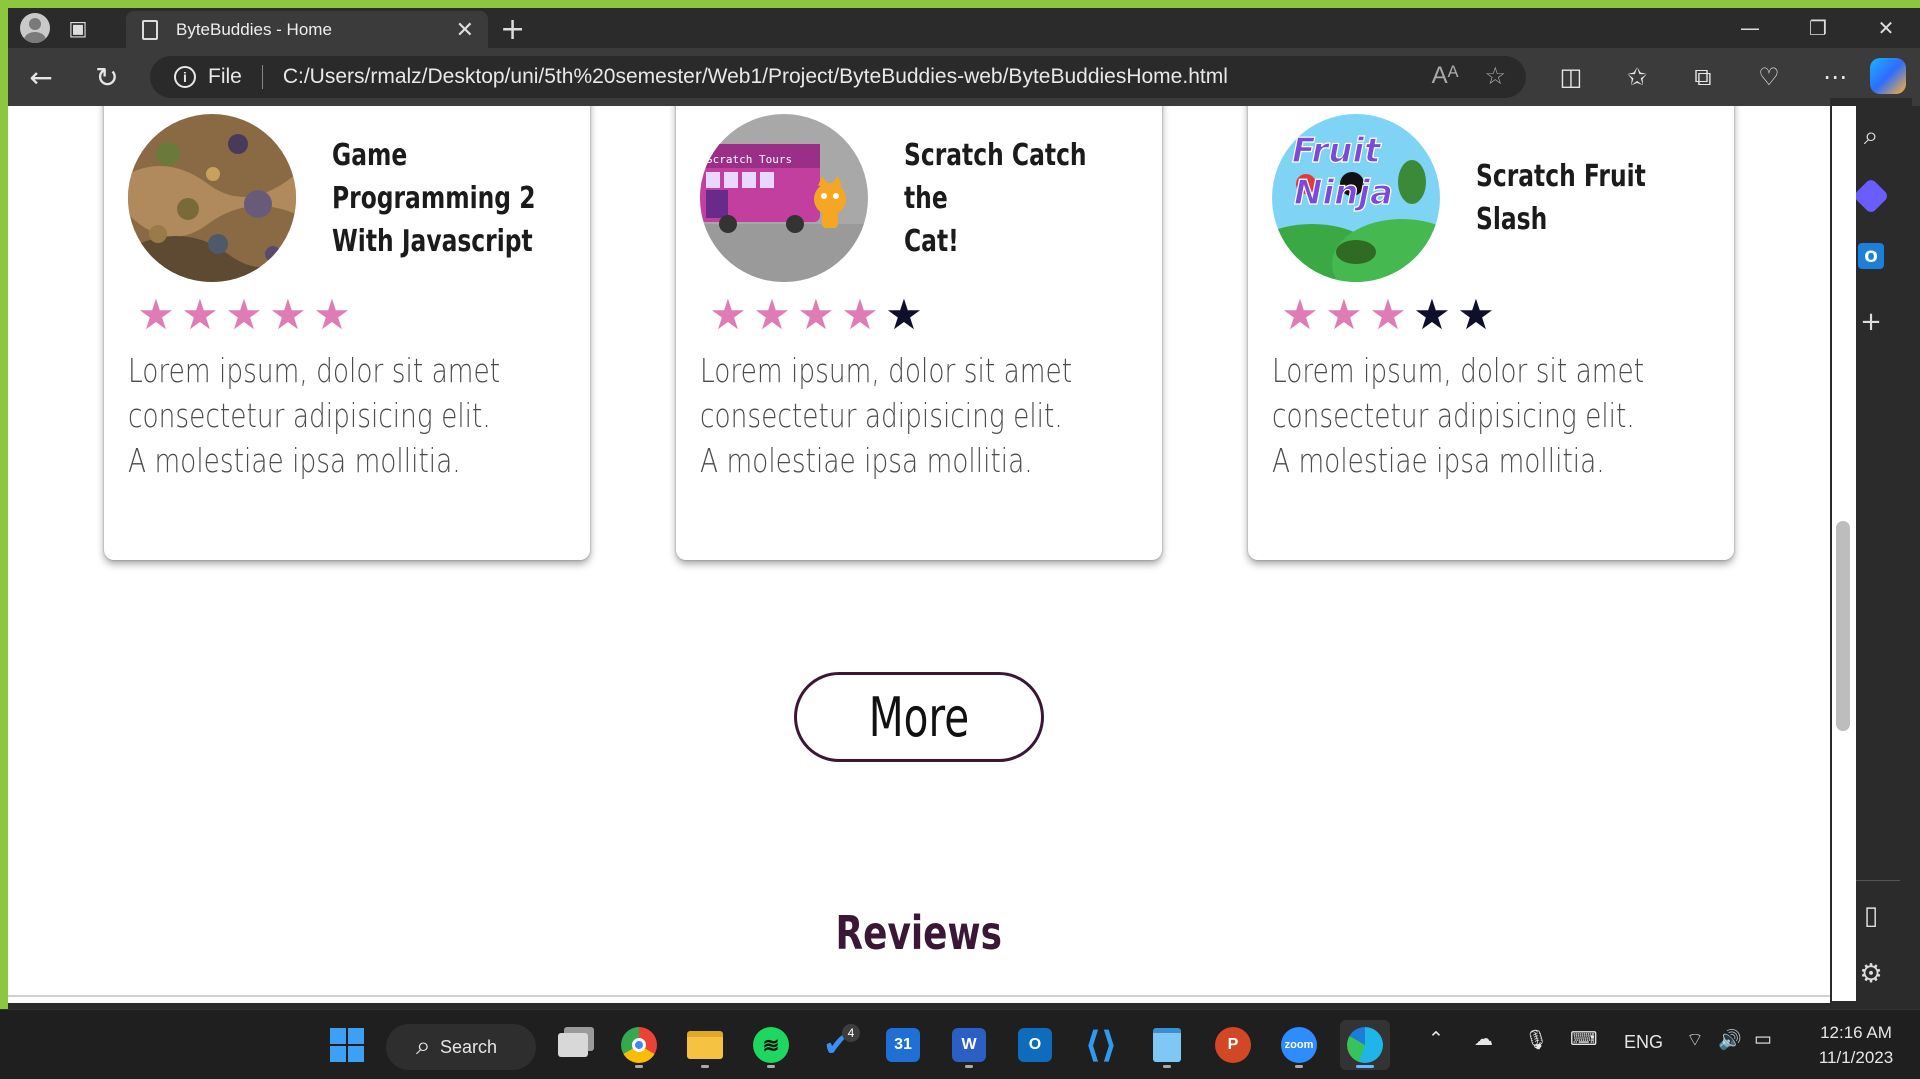 The width and height of the screenshot is (1920, 1079). What do you see at coordinates (41, 77) in the screenshot?
I see `back-icon: ←` at bounding box center [41, 77].